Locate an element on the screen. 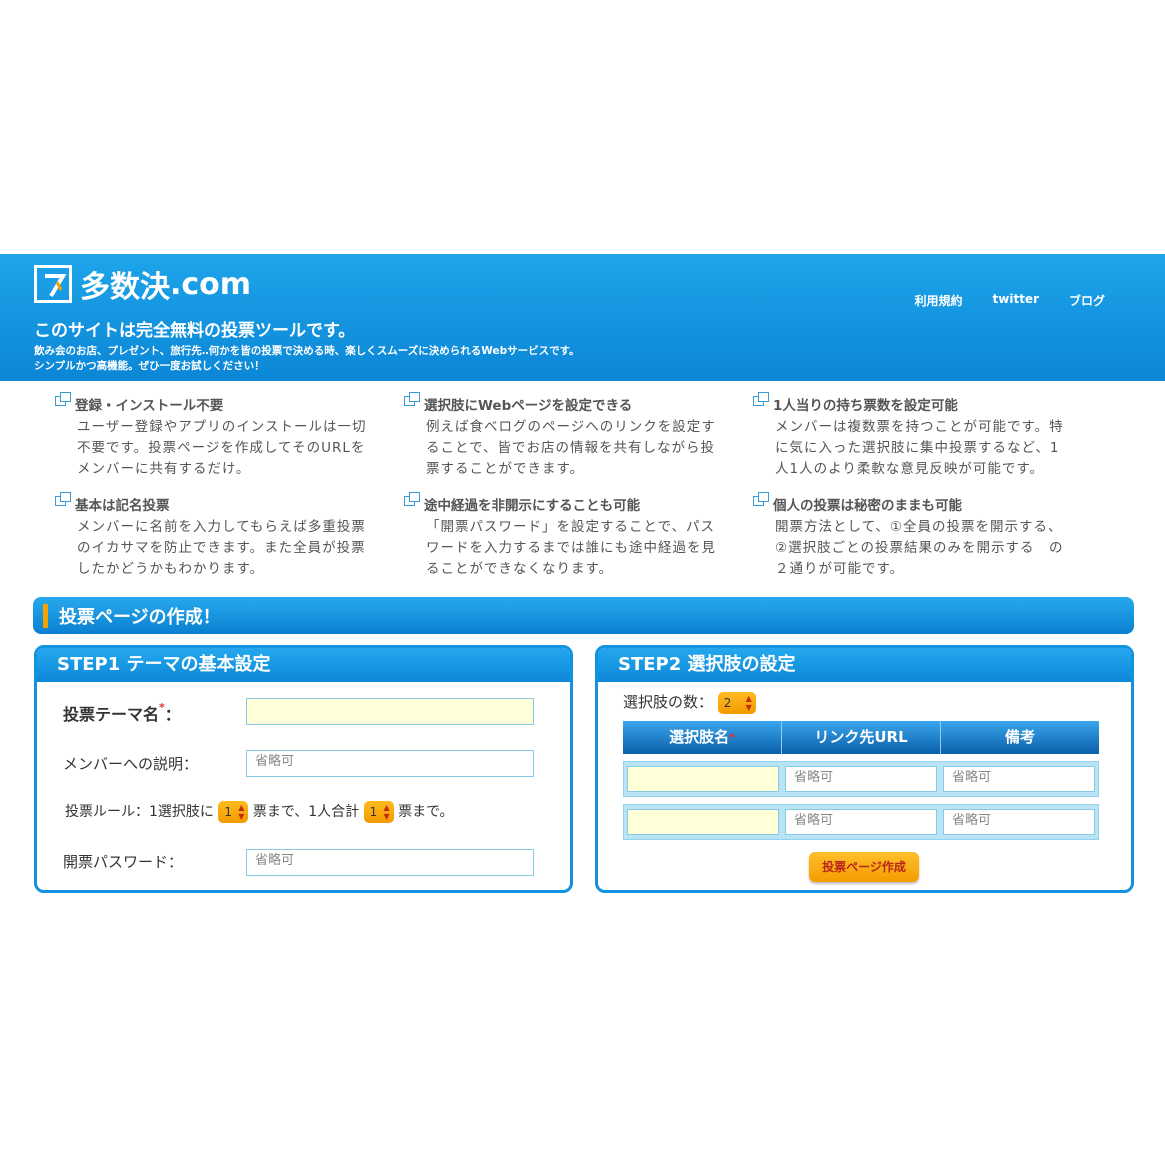 The image size is (1165, 1165). subline-2: シンプルかつ高機能。ぜひ一度お試しください！ is located at coordinates (149, 366).